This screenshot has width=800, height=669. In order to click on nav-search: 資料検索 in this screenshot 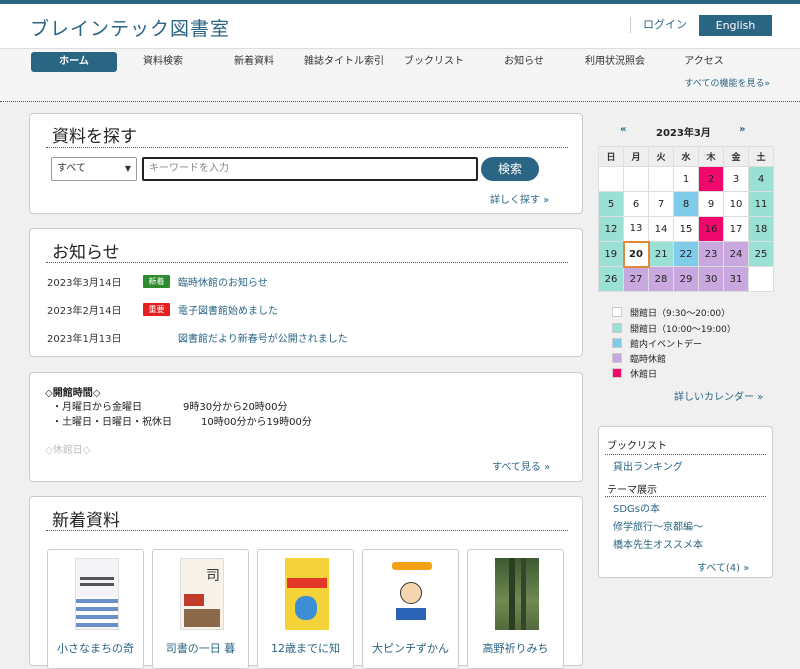, I will do `click(163, 62)`.